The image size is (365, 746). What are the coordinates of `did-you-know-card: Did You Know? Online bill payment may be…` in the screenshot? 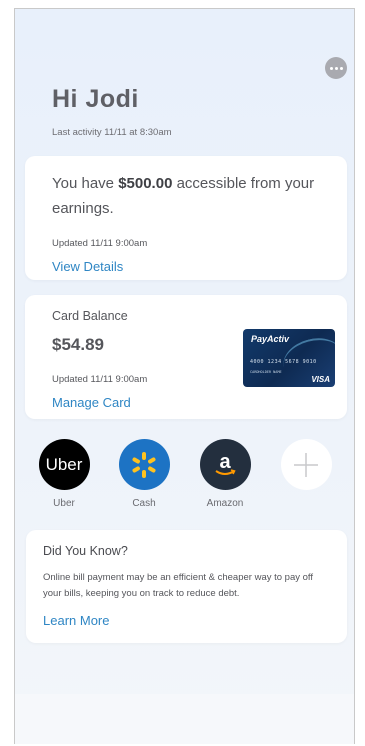 It's located at (186, 586).